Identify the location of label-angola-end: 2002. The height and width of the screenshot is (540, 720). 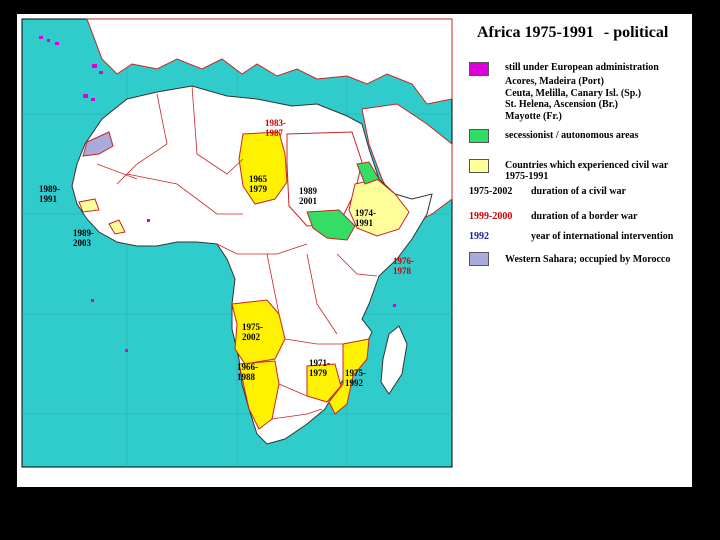
(251, 337).